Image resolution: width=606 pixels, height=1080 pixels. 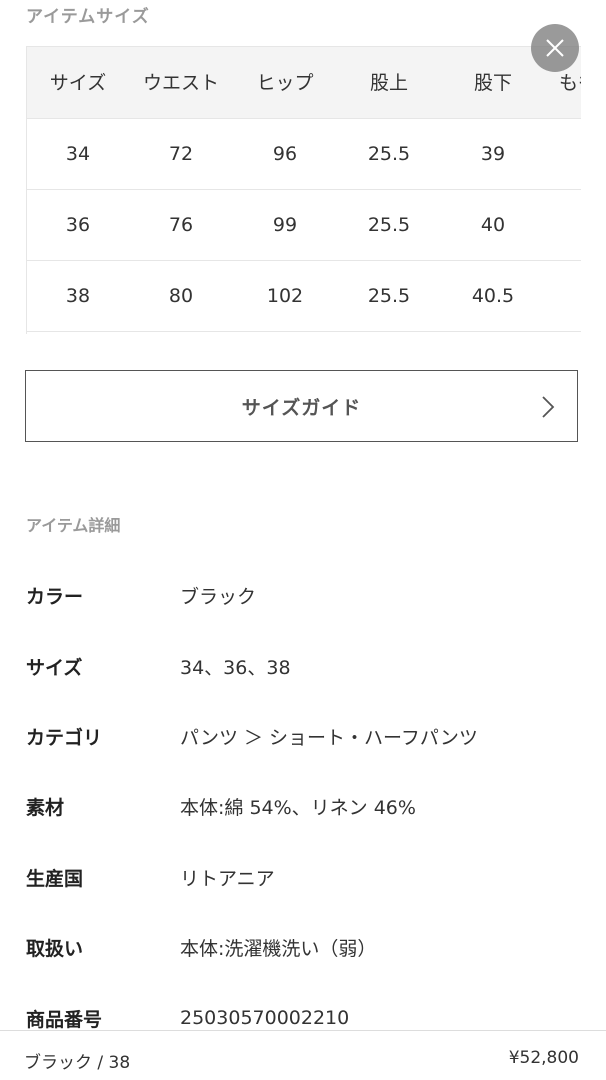 I want to click on detail-value: ブラック, so click(x=218, y=596).